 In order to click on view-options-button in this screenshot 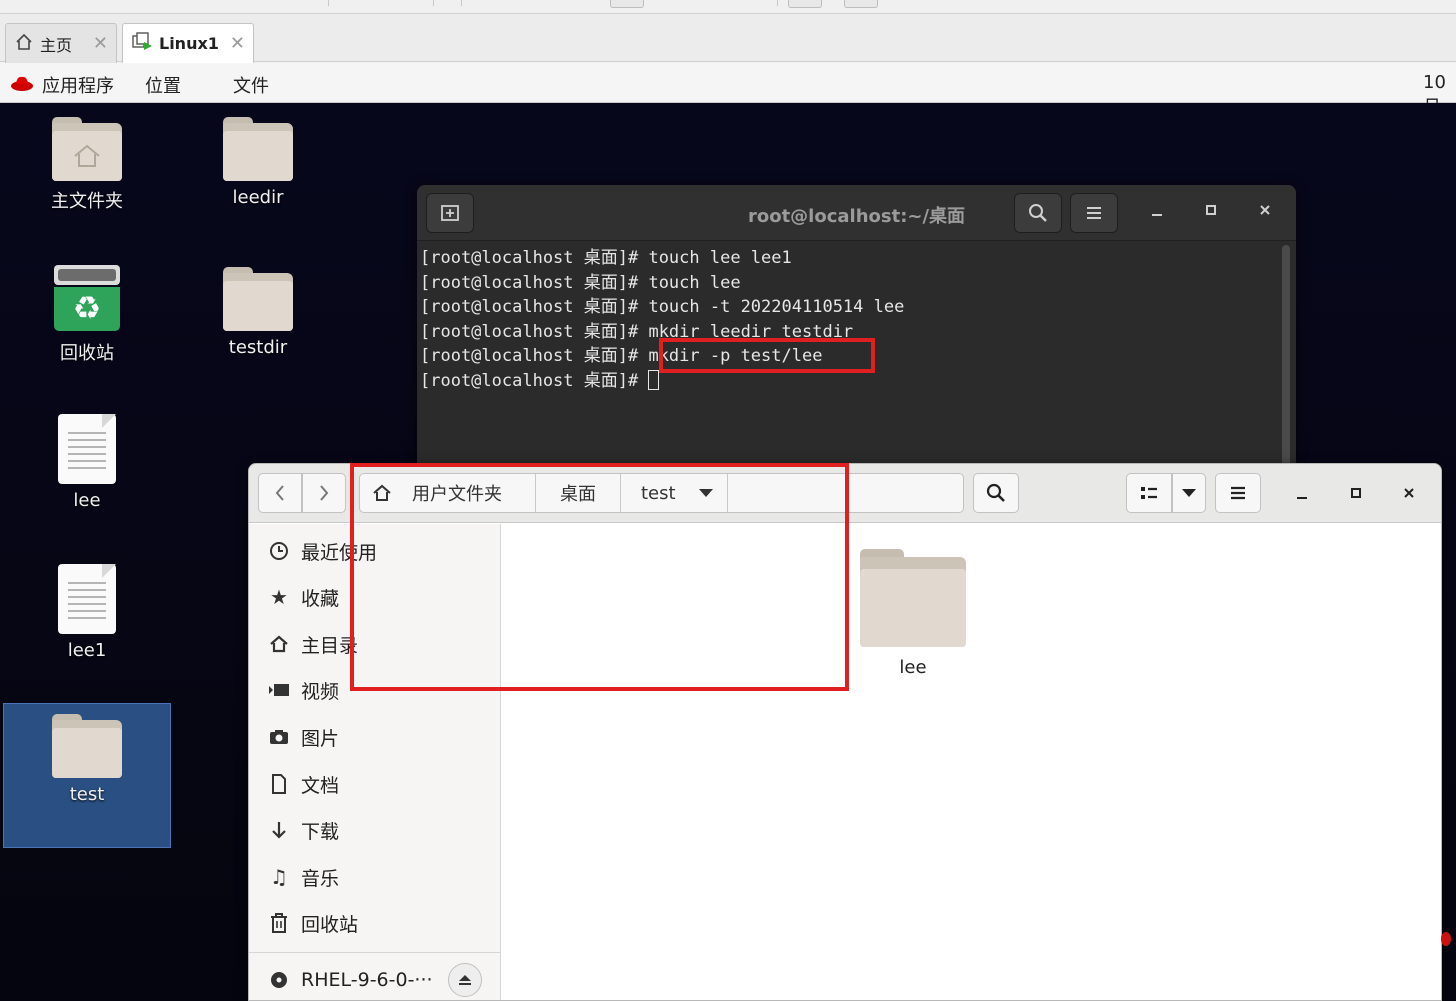, I will do `click(1189, 493)`.